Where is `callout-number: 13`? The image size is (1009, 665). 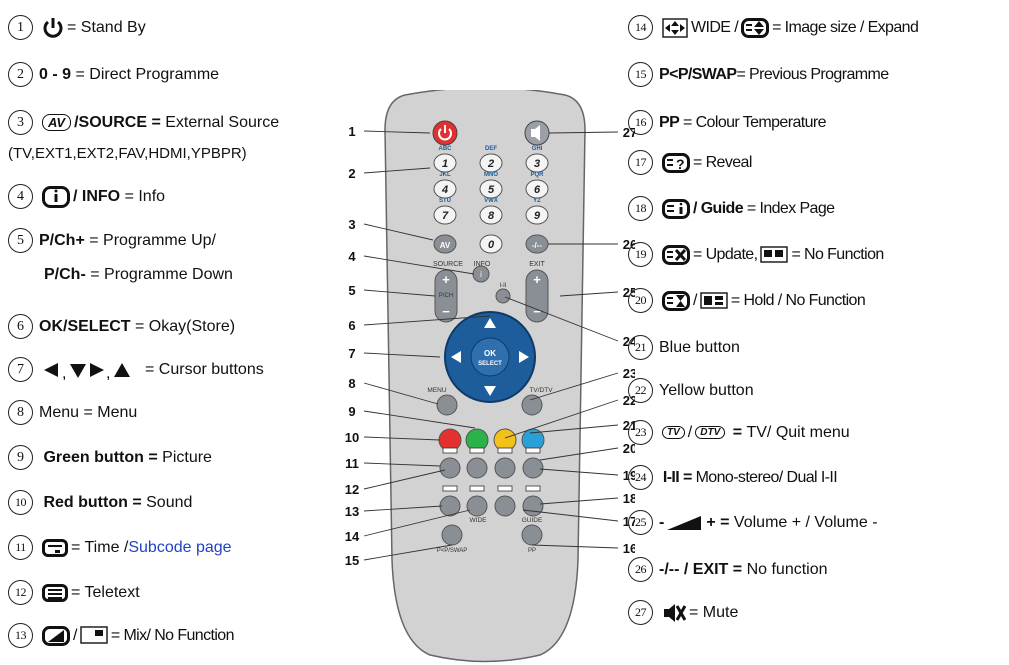
callout-number: 13 is located at coordinates (352, 511).